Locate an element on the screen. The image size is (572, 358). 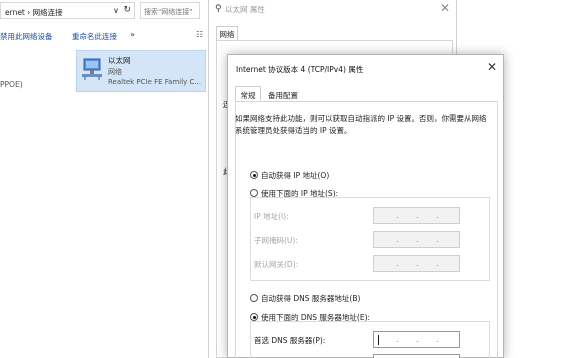
obtain-dns-auto-radio: 自动获得 DNS 服务器地址(B) is located at coordinates (305, 298).